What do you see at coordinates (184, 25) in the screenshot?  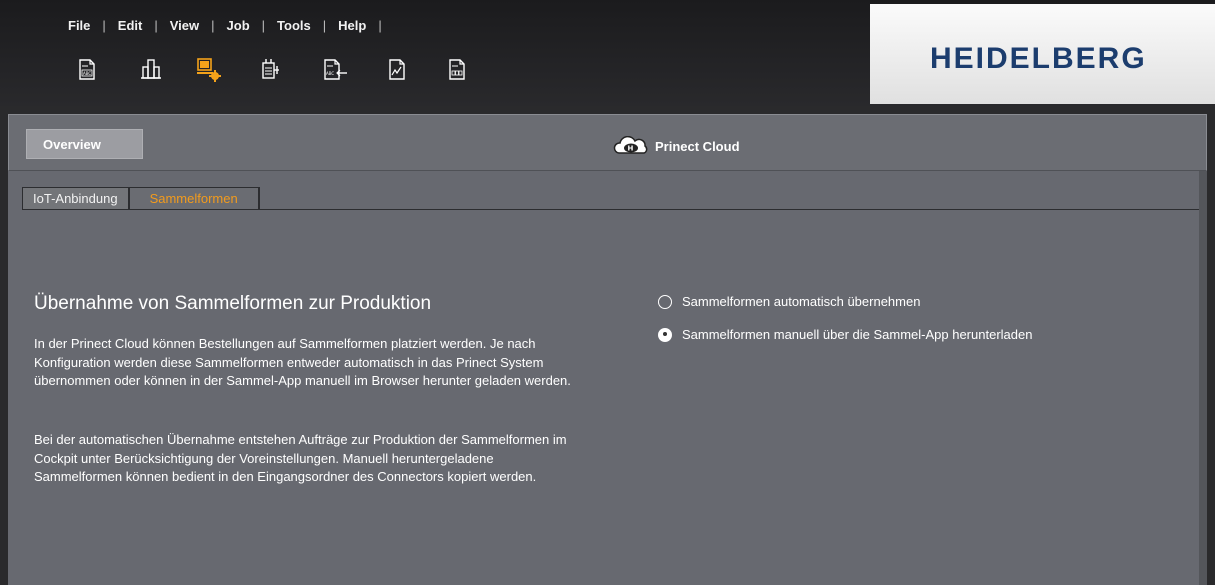 I see `menu-view: View` at bounding box center [184, 25].